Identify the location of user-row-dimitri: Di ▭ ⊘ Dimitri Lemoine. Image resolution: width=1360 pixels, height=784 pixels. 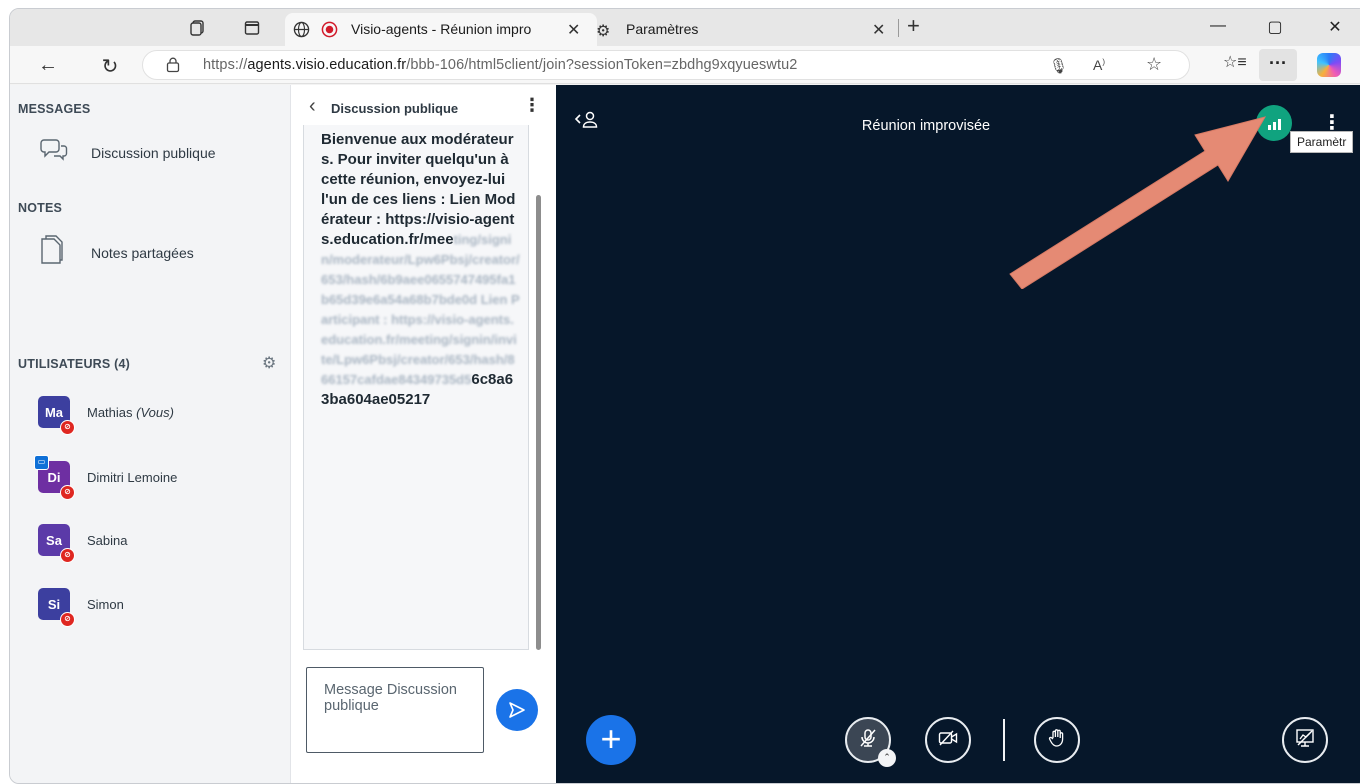
(106, 477).